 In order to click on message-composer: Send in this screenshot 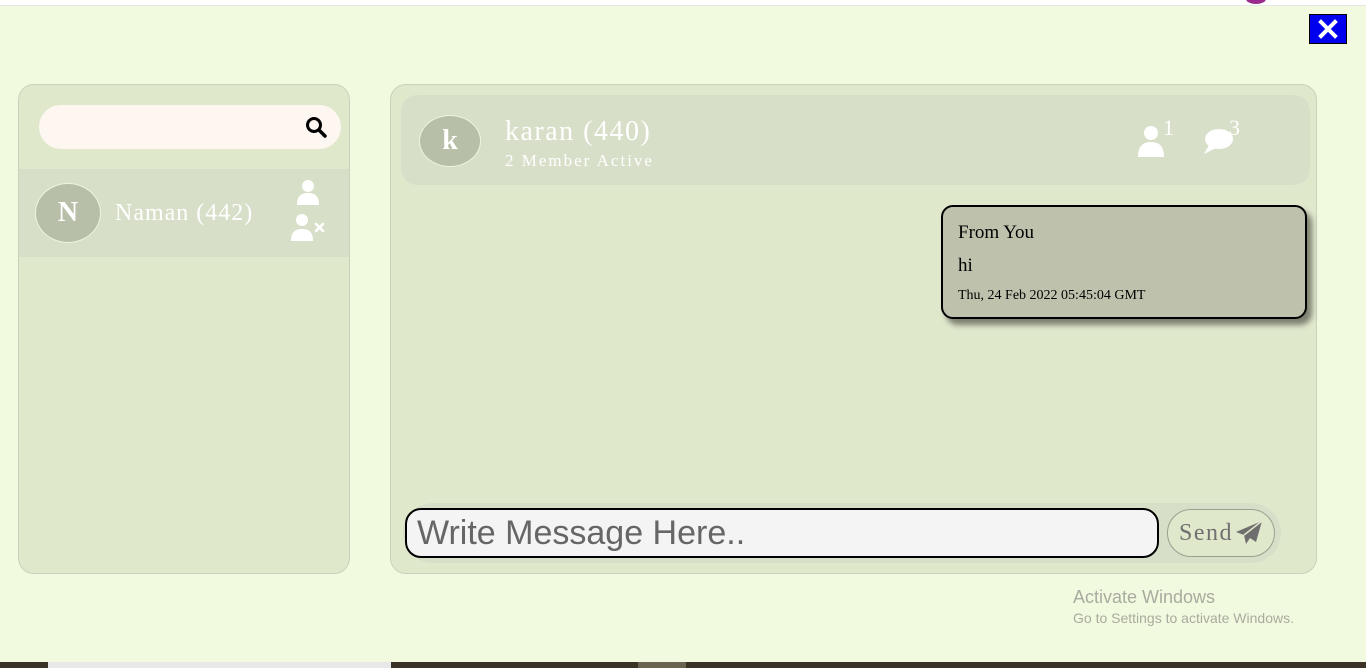, I will do `click(842, 533)`.